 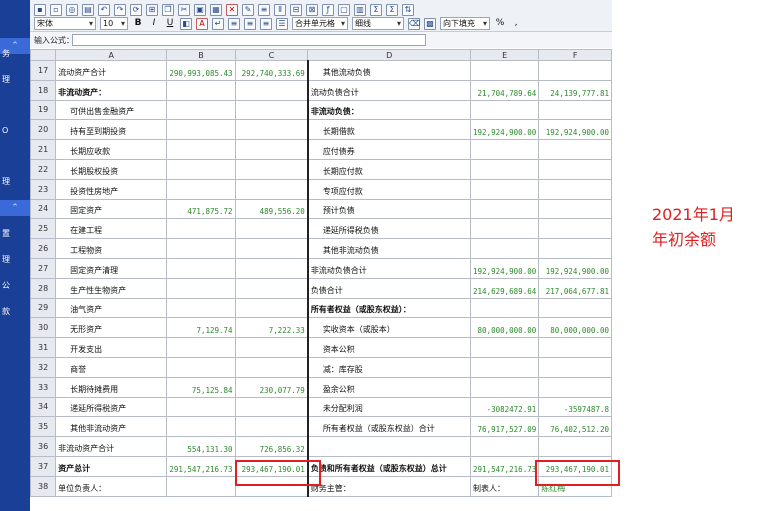 I want to click on cell-a: 油气资产, so click(x=111, y=308).